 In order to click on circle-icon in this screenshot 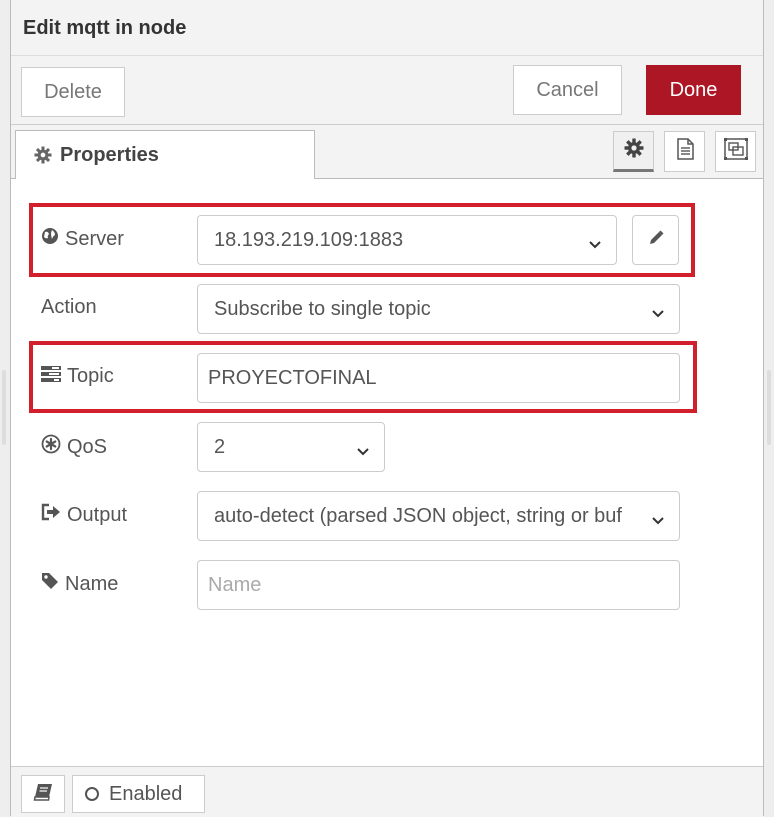, I will do `click(92, 794)`.